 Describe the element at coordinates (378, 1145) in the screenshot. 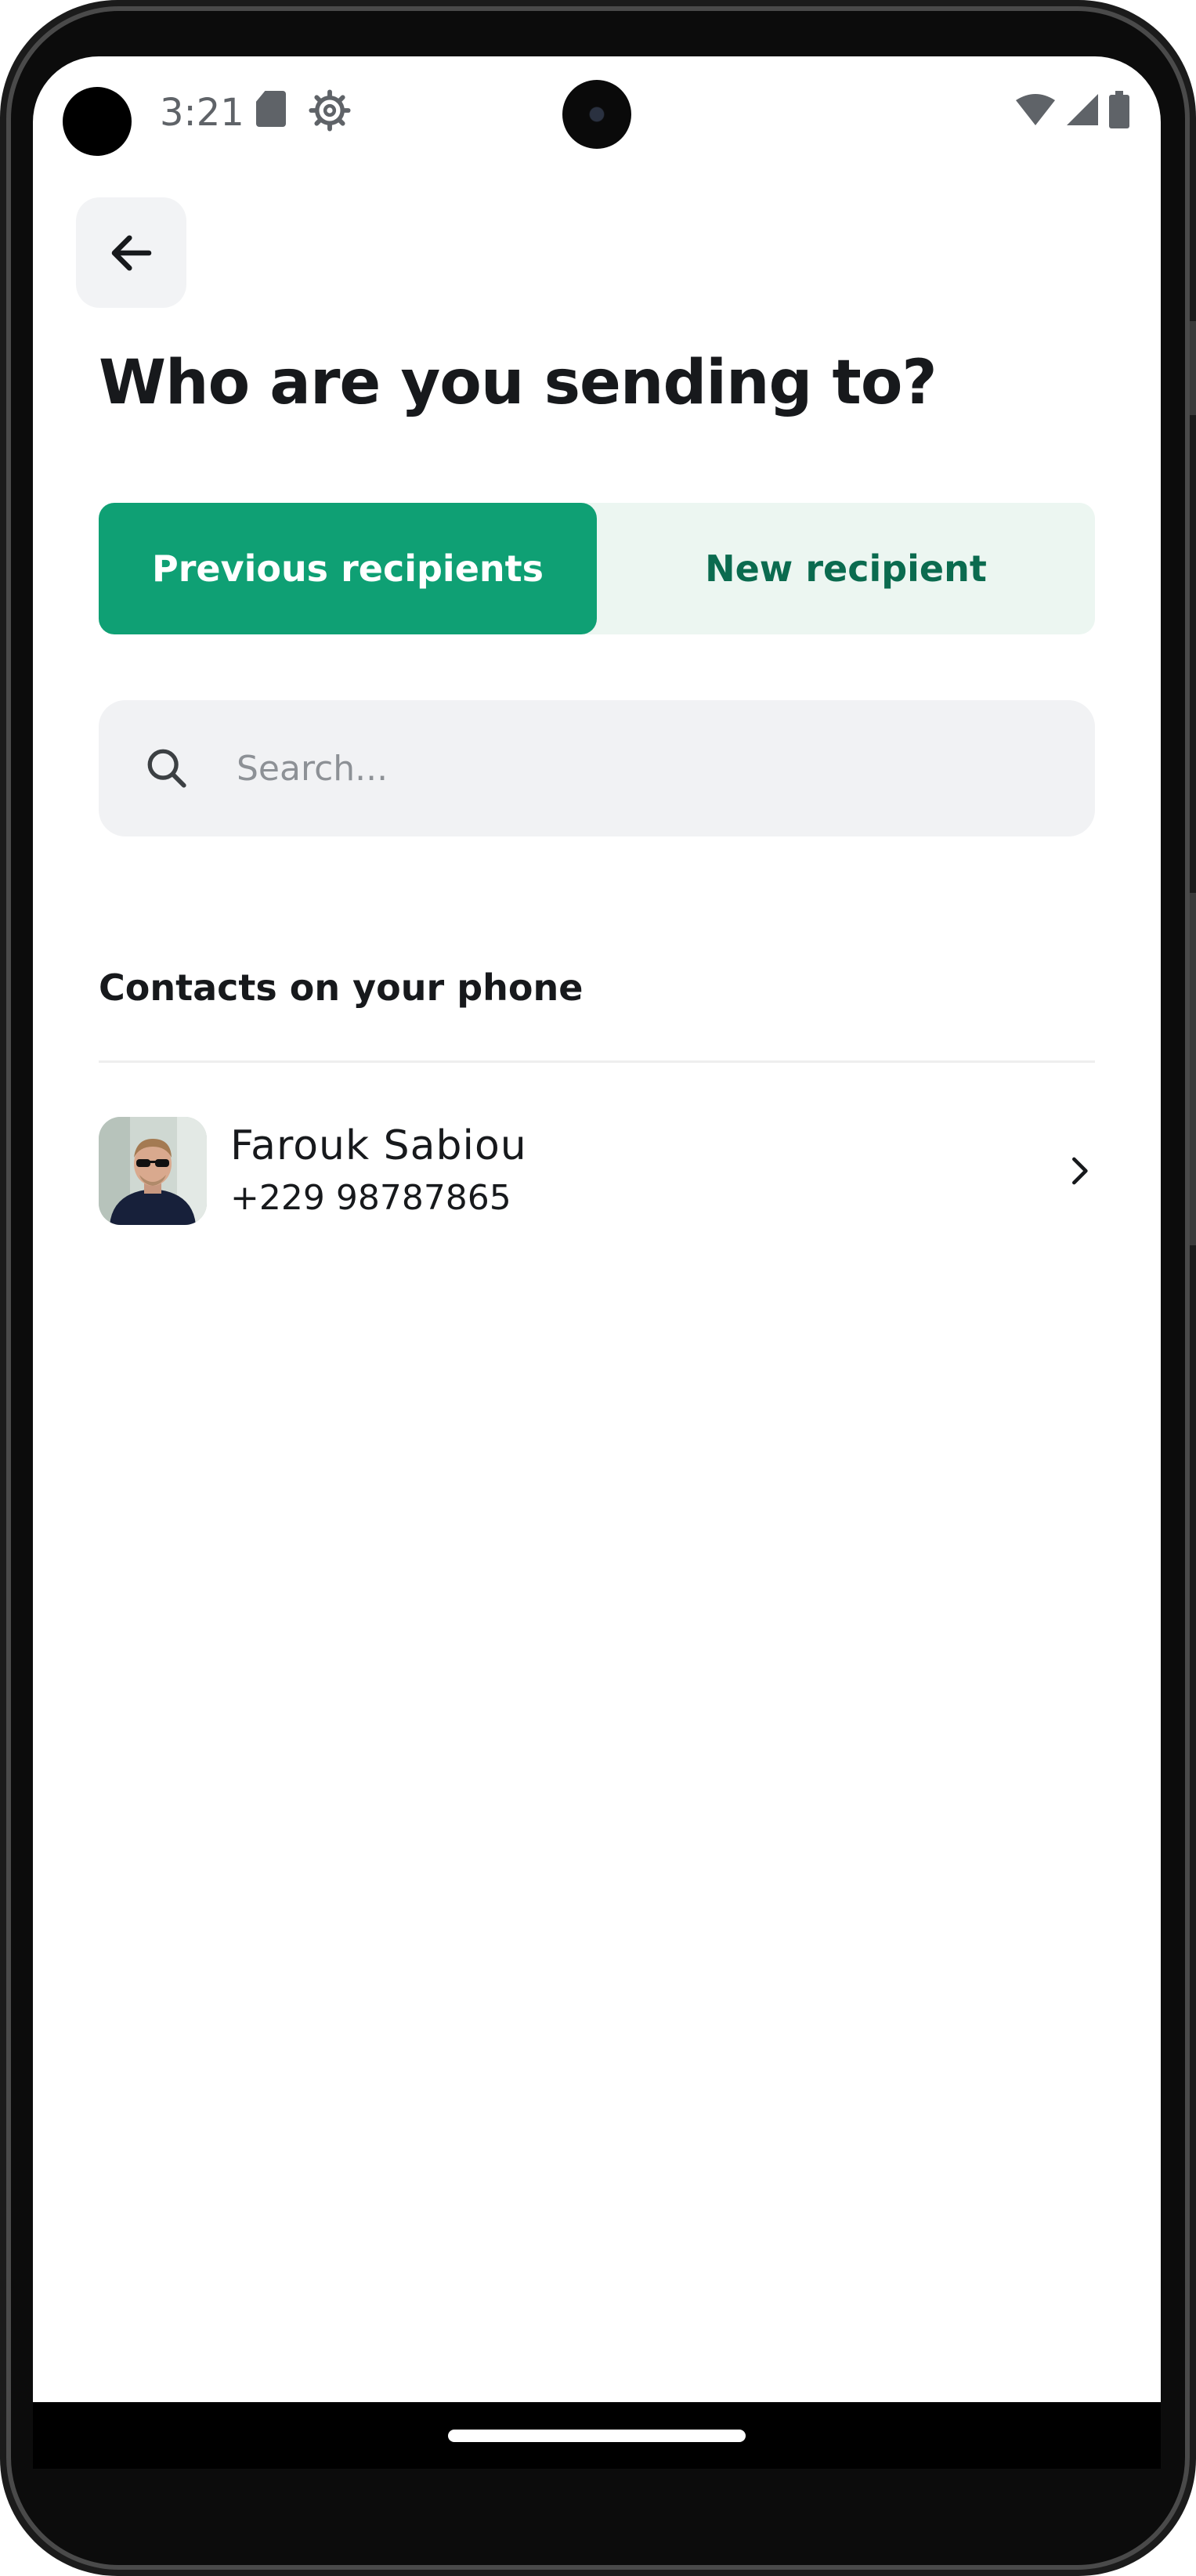

I see `contact-name: Farouk Sabiou` at that location.